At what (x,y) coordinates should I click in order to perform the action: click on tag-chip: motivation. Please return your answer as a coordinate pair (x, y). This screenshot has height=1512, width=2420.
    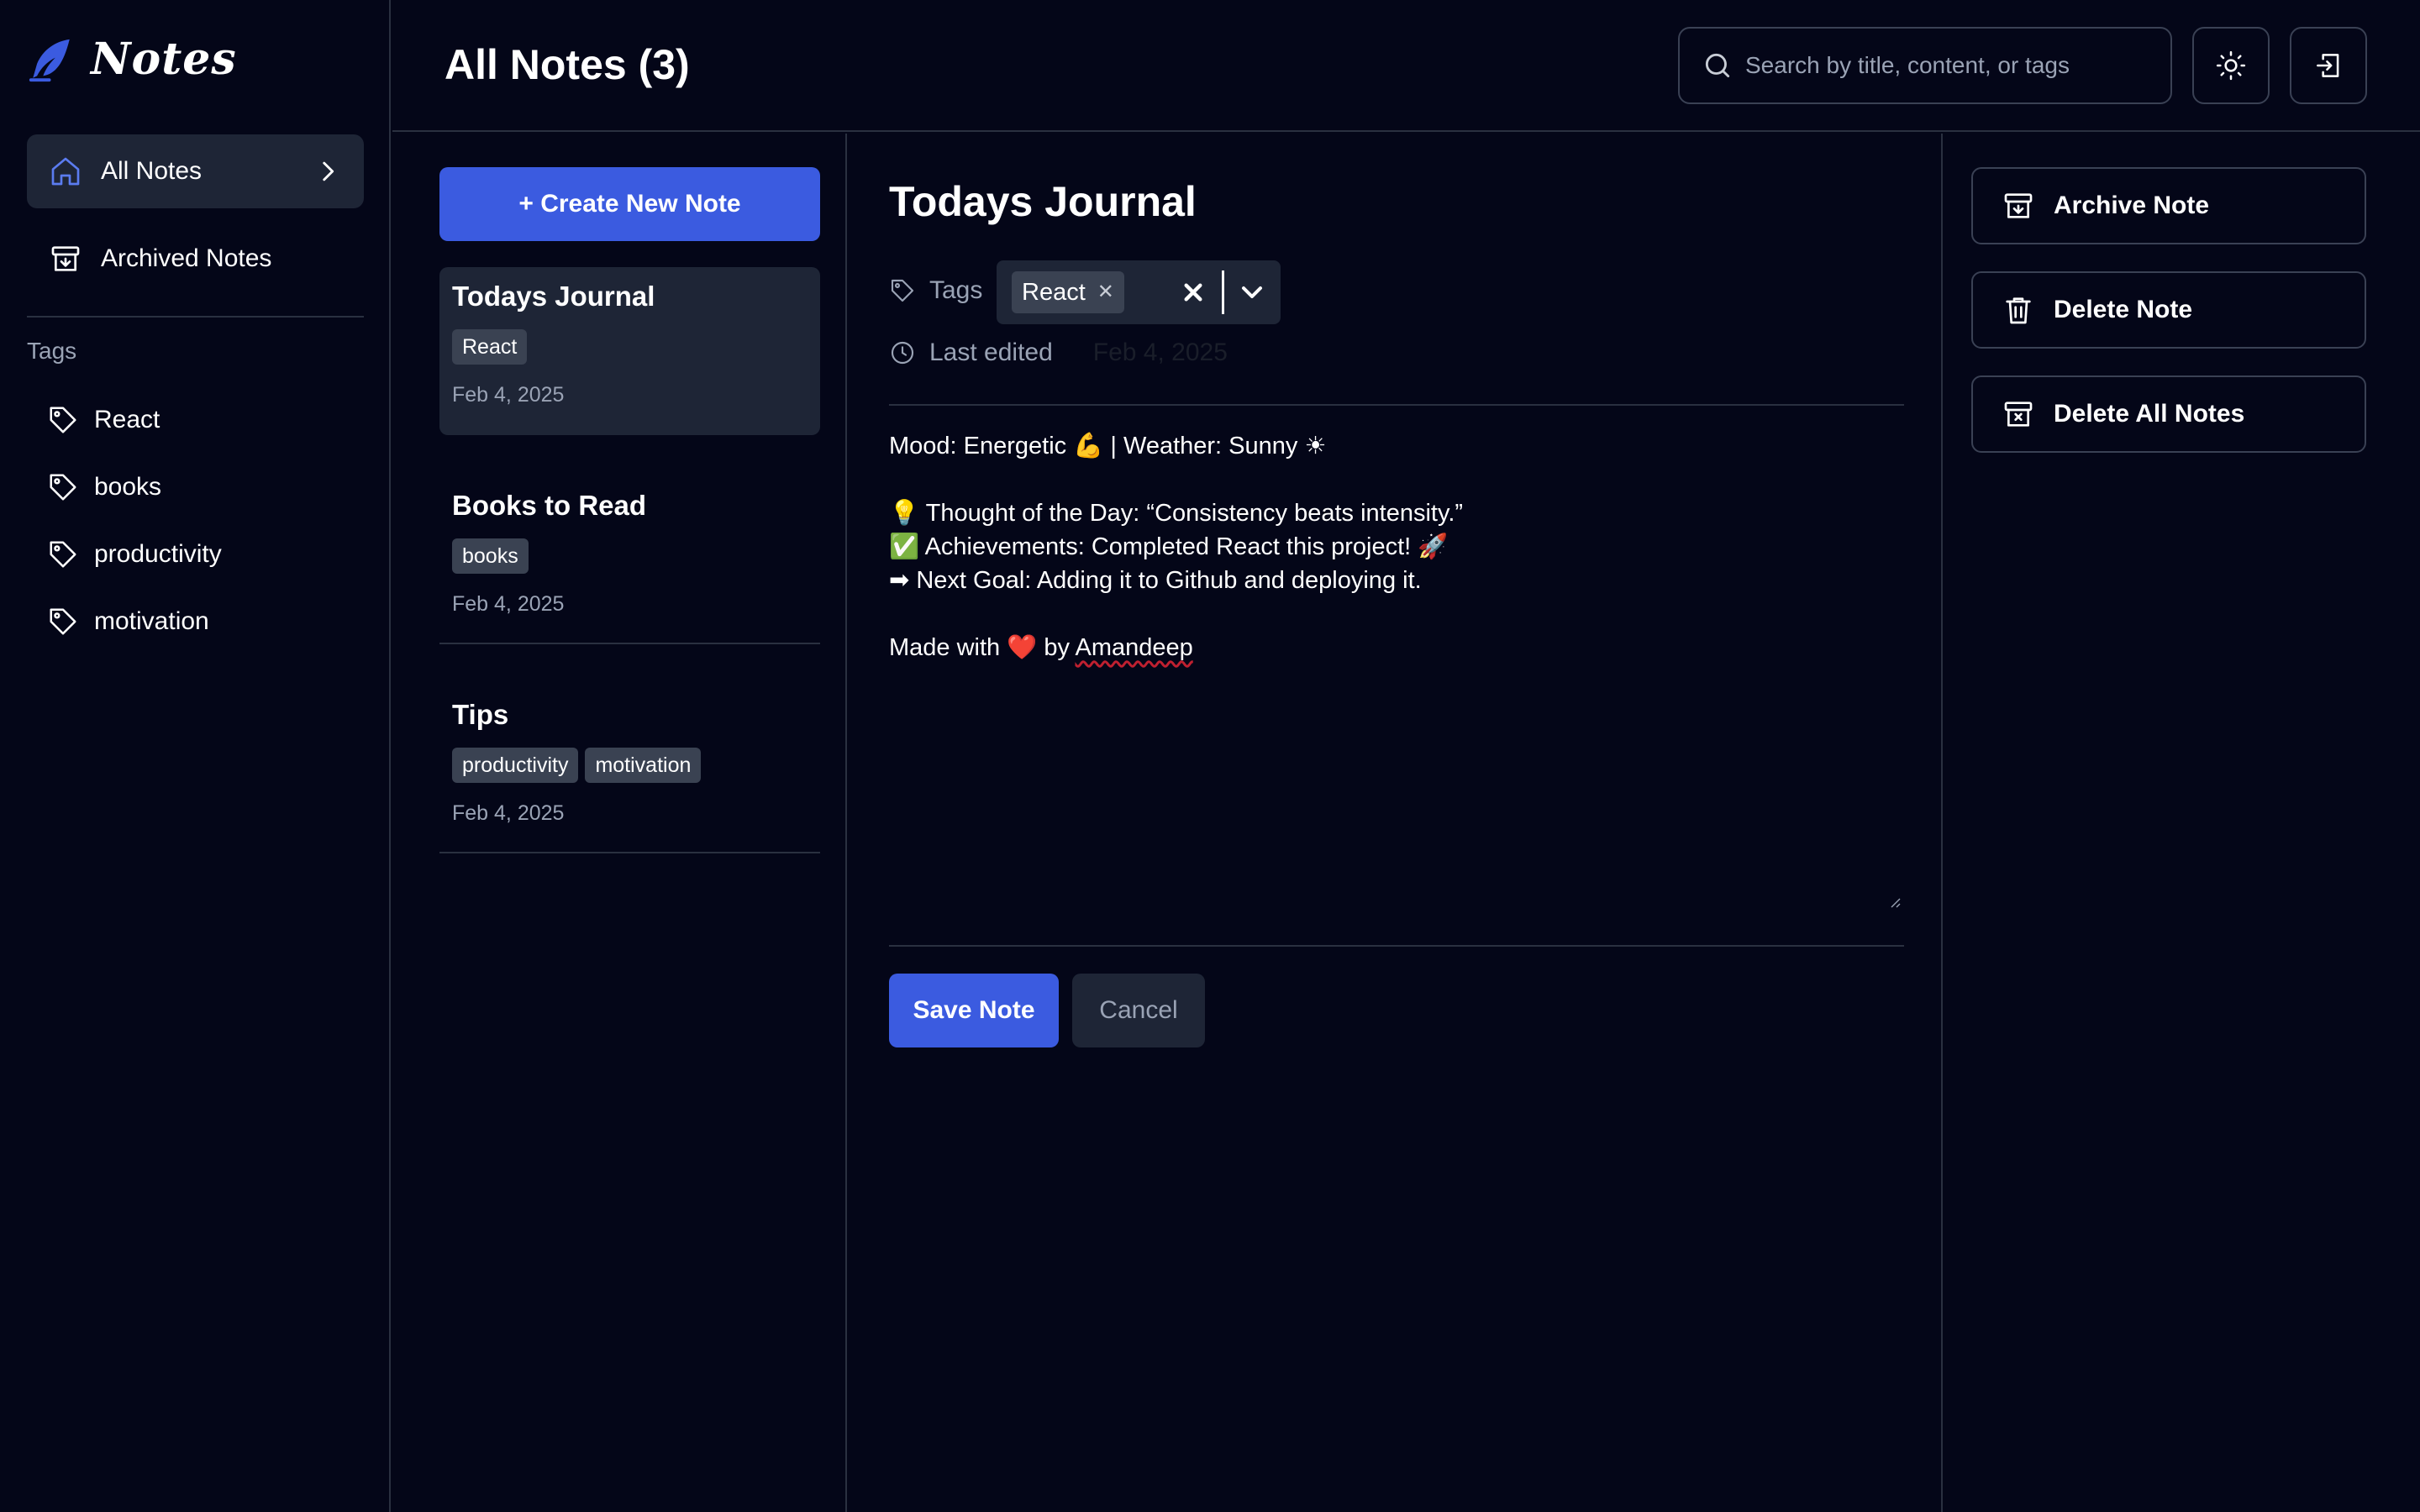
    Looking at the image, I should click on (643, 765).